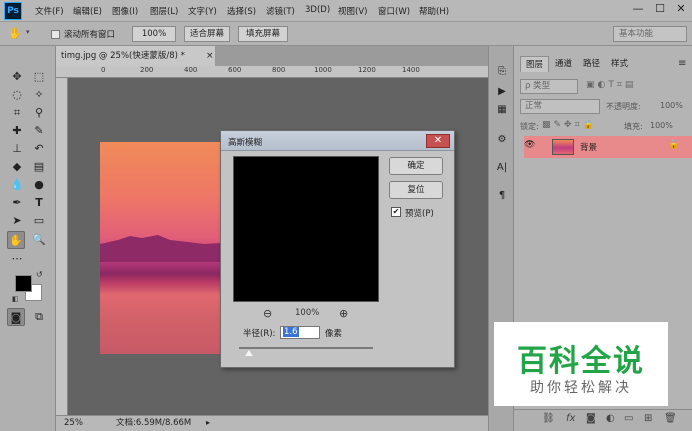 The image size is (692, 431). Describe the element at coordinates (337, 141) in the screenshot. I see `dialog-title-bar: 高斯模糊 ✕` at that location.